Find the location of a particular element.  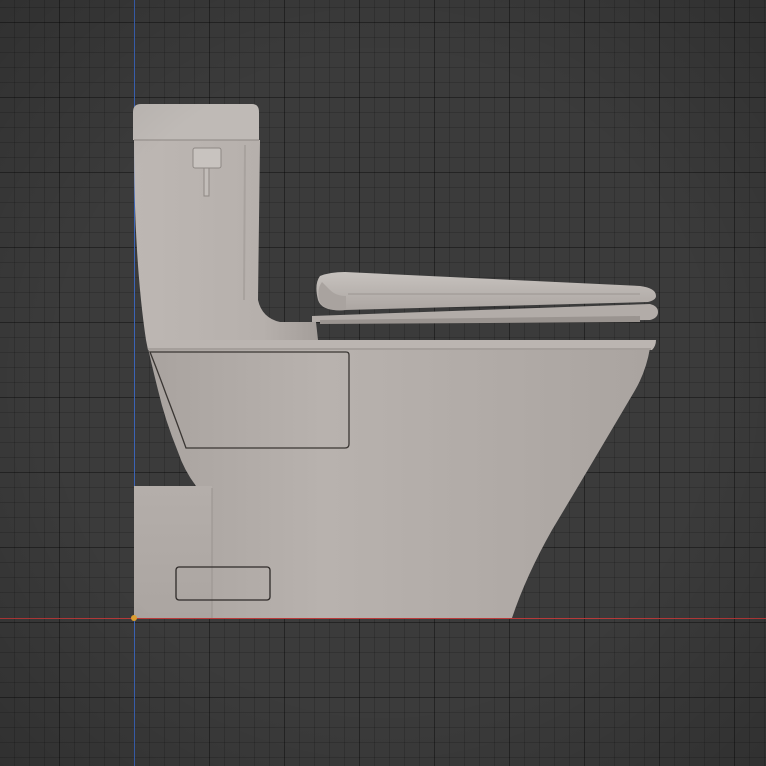

flush-lever-icon is located at coordinates (207, 158).